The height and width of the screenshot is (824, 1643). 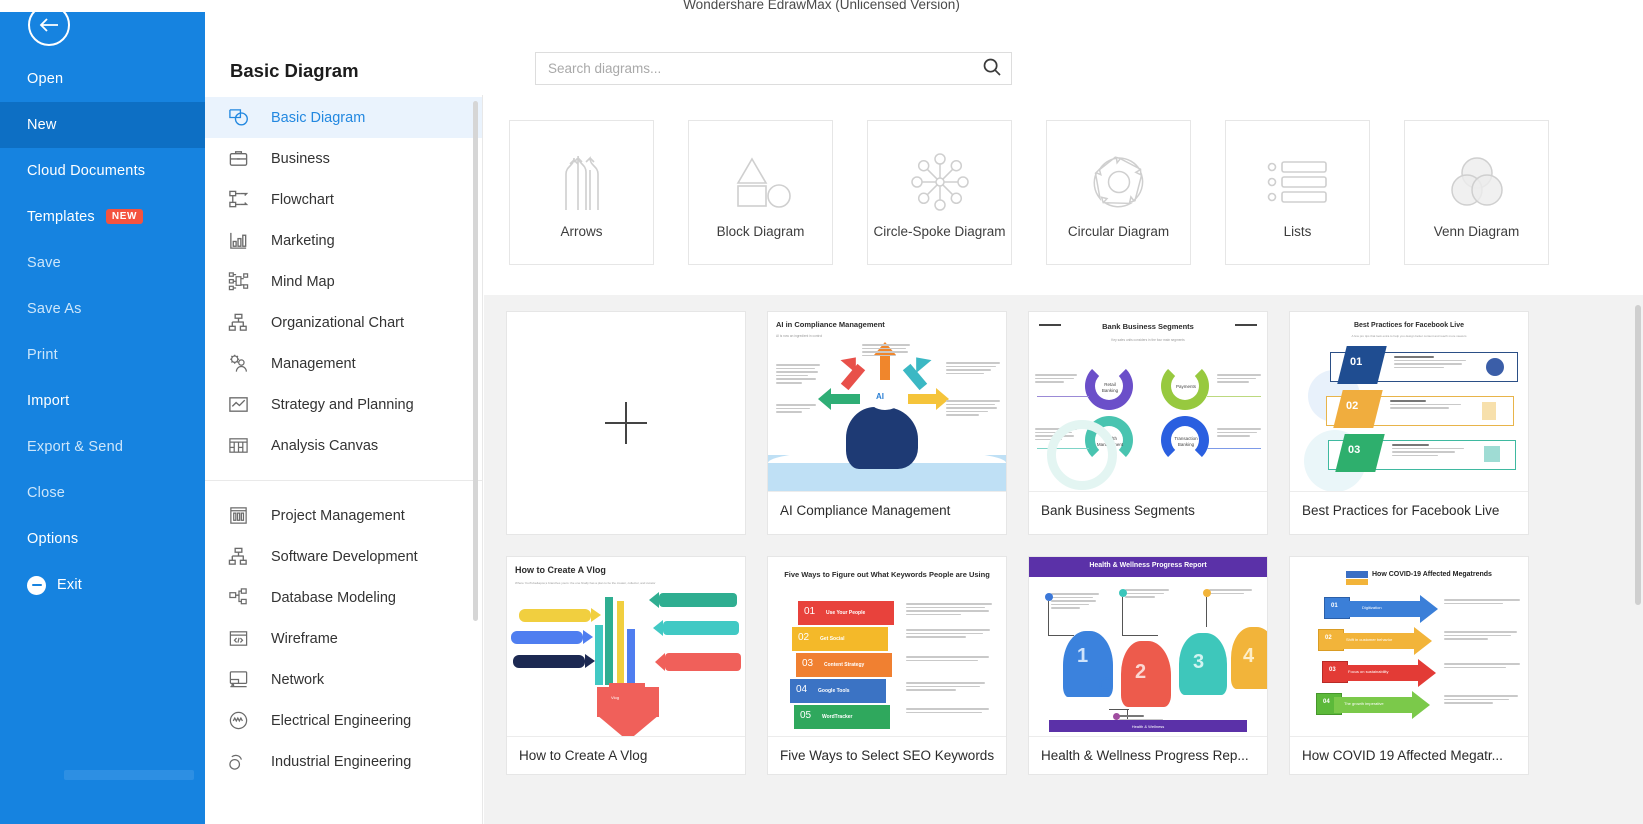 I want to click on template-card-blank-drawing, so click(x=626, y=423).